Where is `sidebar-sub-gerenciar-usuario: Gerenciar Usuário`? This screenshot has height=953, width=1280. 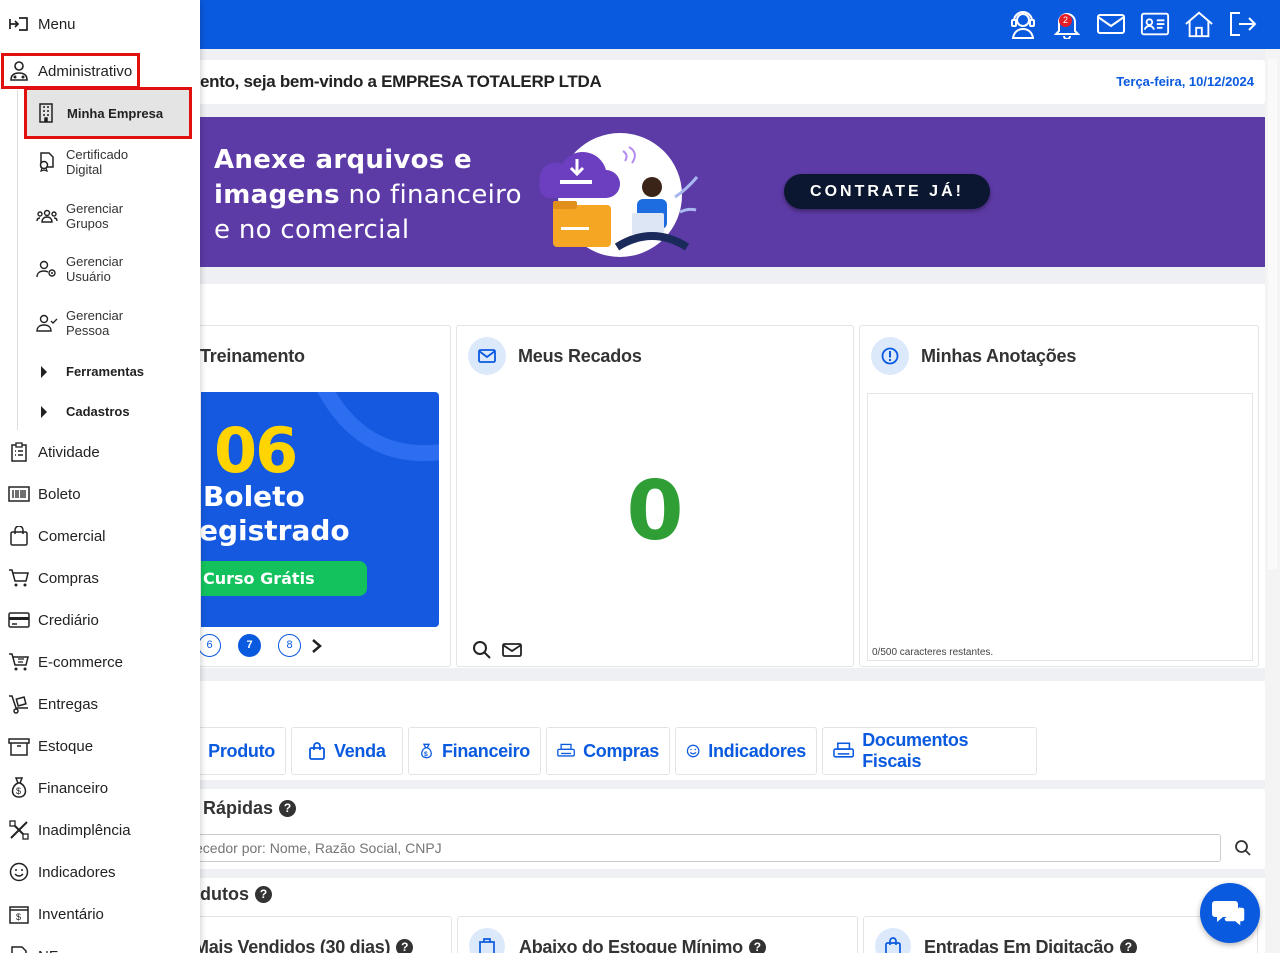 sidebar-sub-gerenciar-usuario: Gerenciar Usuário is located at coordinates (113, 269).